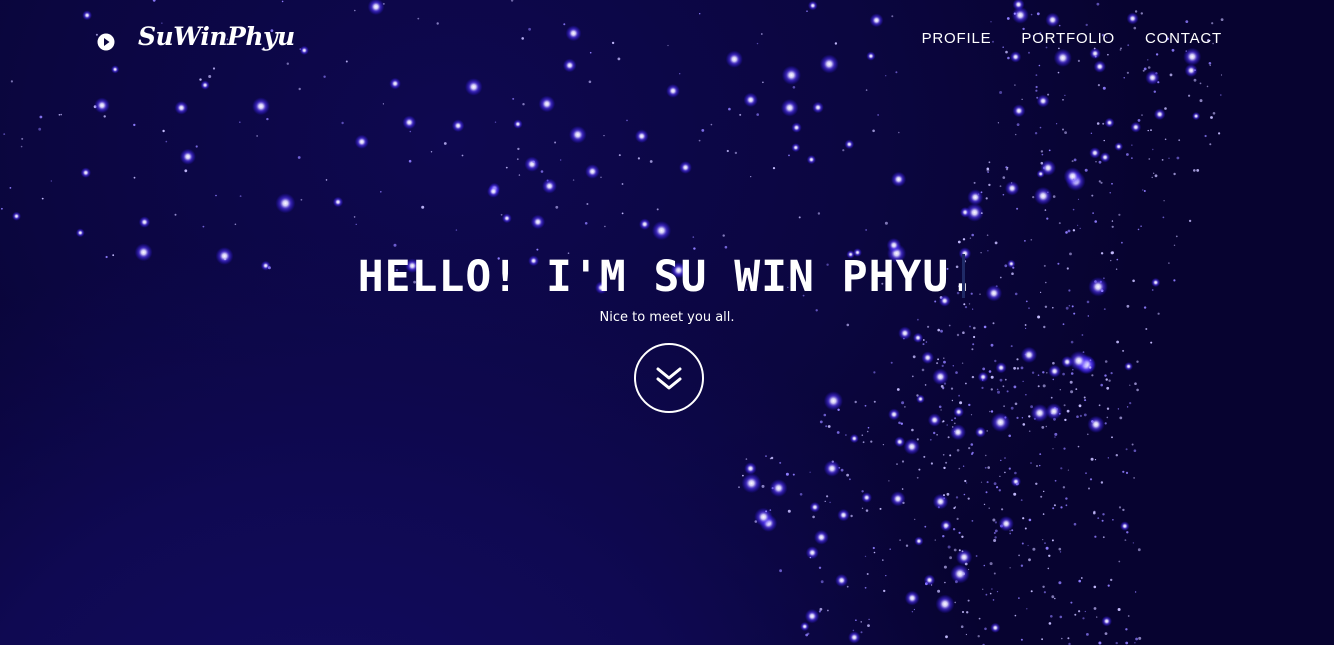 Image resolution: width=1334 pixels, height=645 pixels. I want to click on brand-logo: SuWinPhyu, so click(216, 36).